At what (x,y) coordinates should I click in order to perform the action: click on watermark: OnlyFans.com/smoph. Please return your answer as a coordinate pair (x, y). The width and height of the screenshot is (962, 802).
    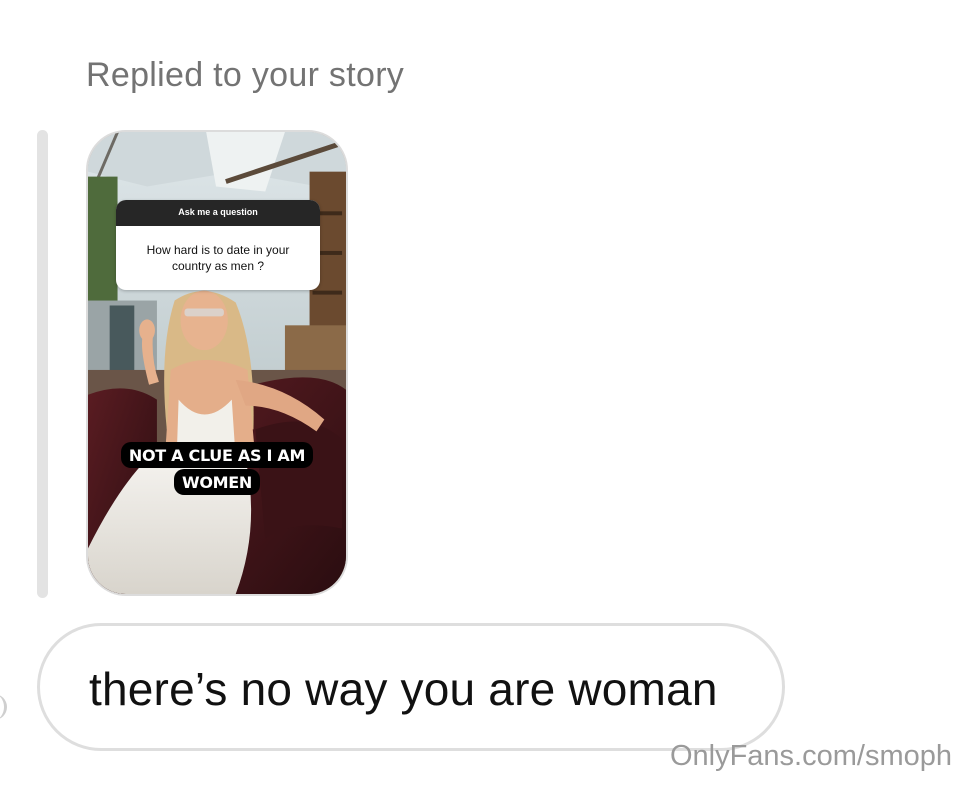
    Looking at the image, I should click on (810, 756).